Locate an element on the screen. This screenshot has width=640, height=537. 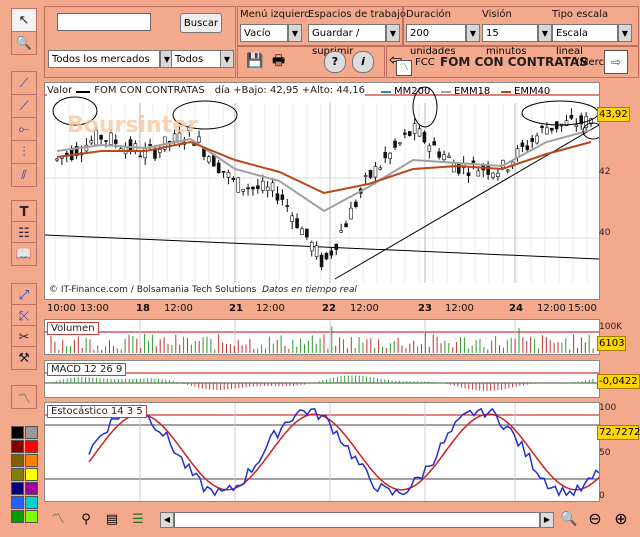
filter-select: Todos is located at coordinates (196, 59).